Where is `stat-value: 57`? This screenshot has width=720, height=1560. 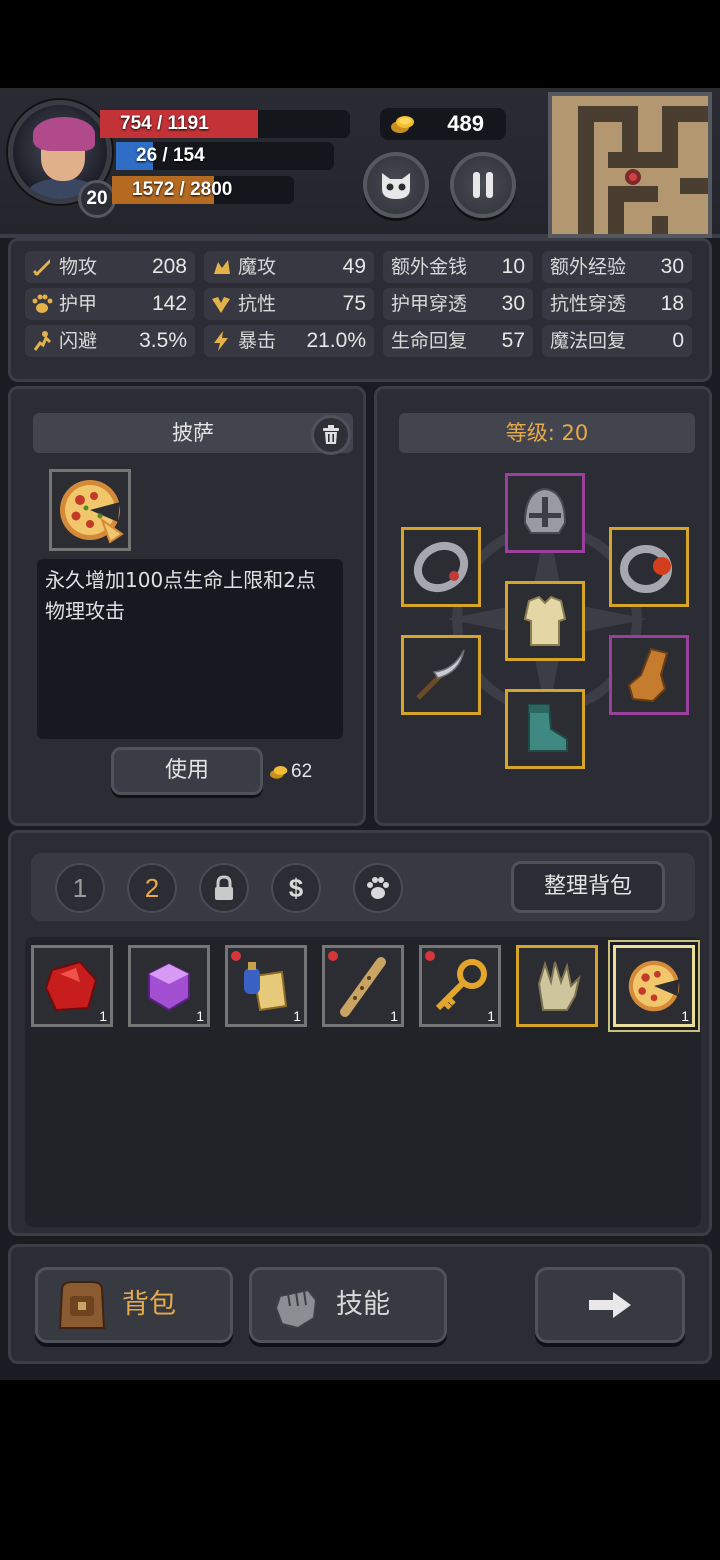
stat-value: 57 is located at coordinates (513, 340).